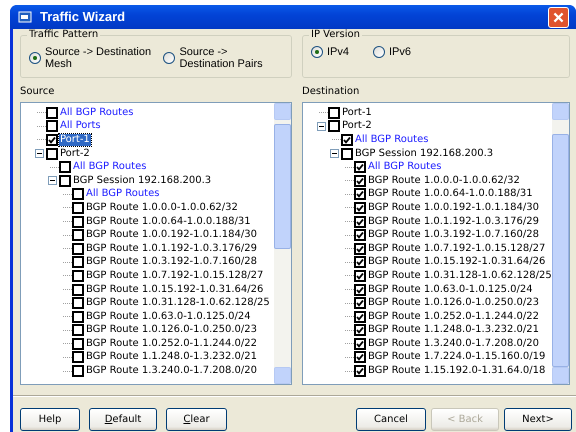 The image size is (576, 432). Describe the element at coordinates (50, 419) in the screenshot. I see `button: Help` at that location.